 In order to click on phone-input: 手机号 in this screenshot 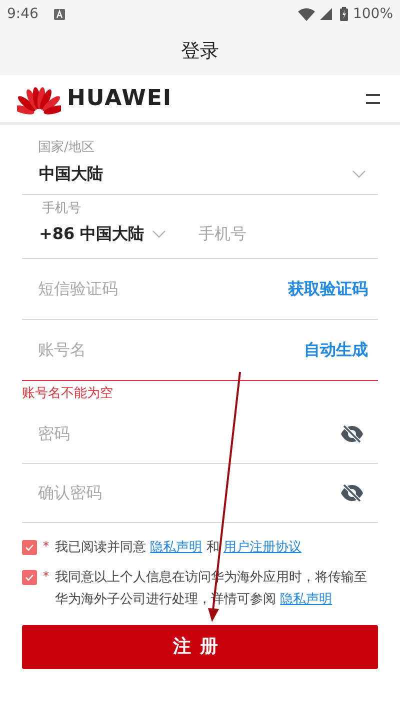, I will do `click(273, 234)`.